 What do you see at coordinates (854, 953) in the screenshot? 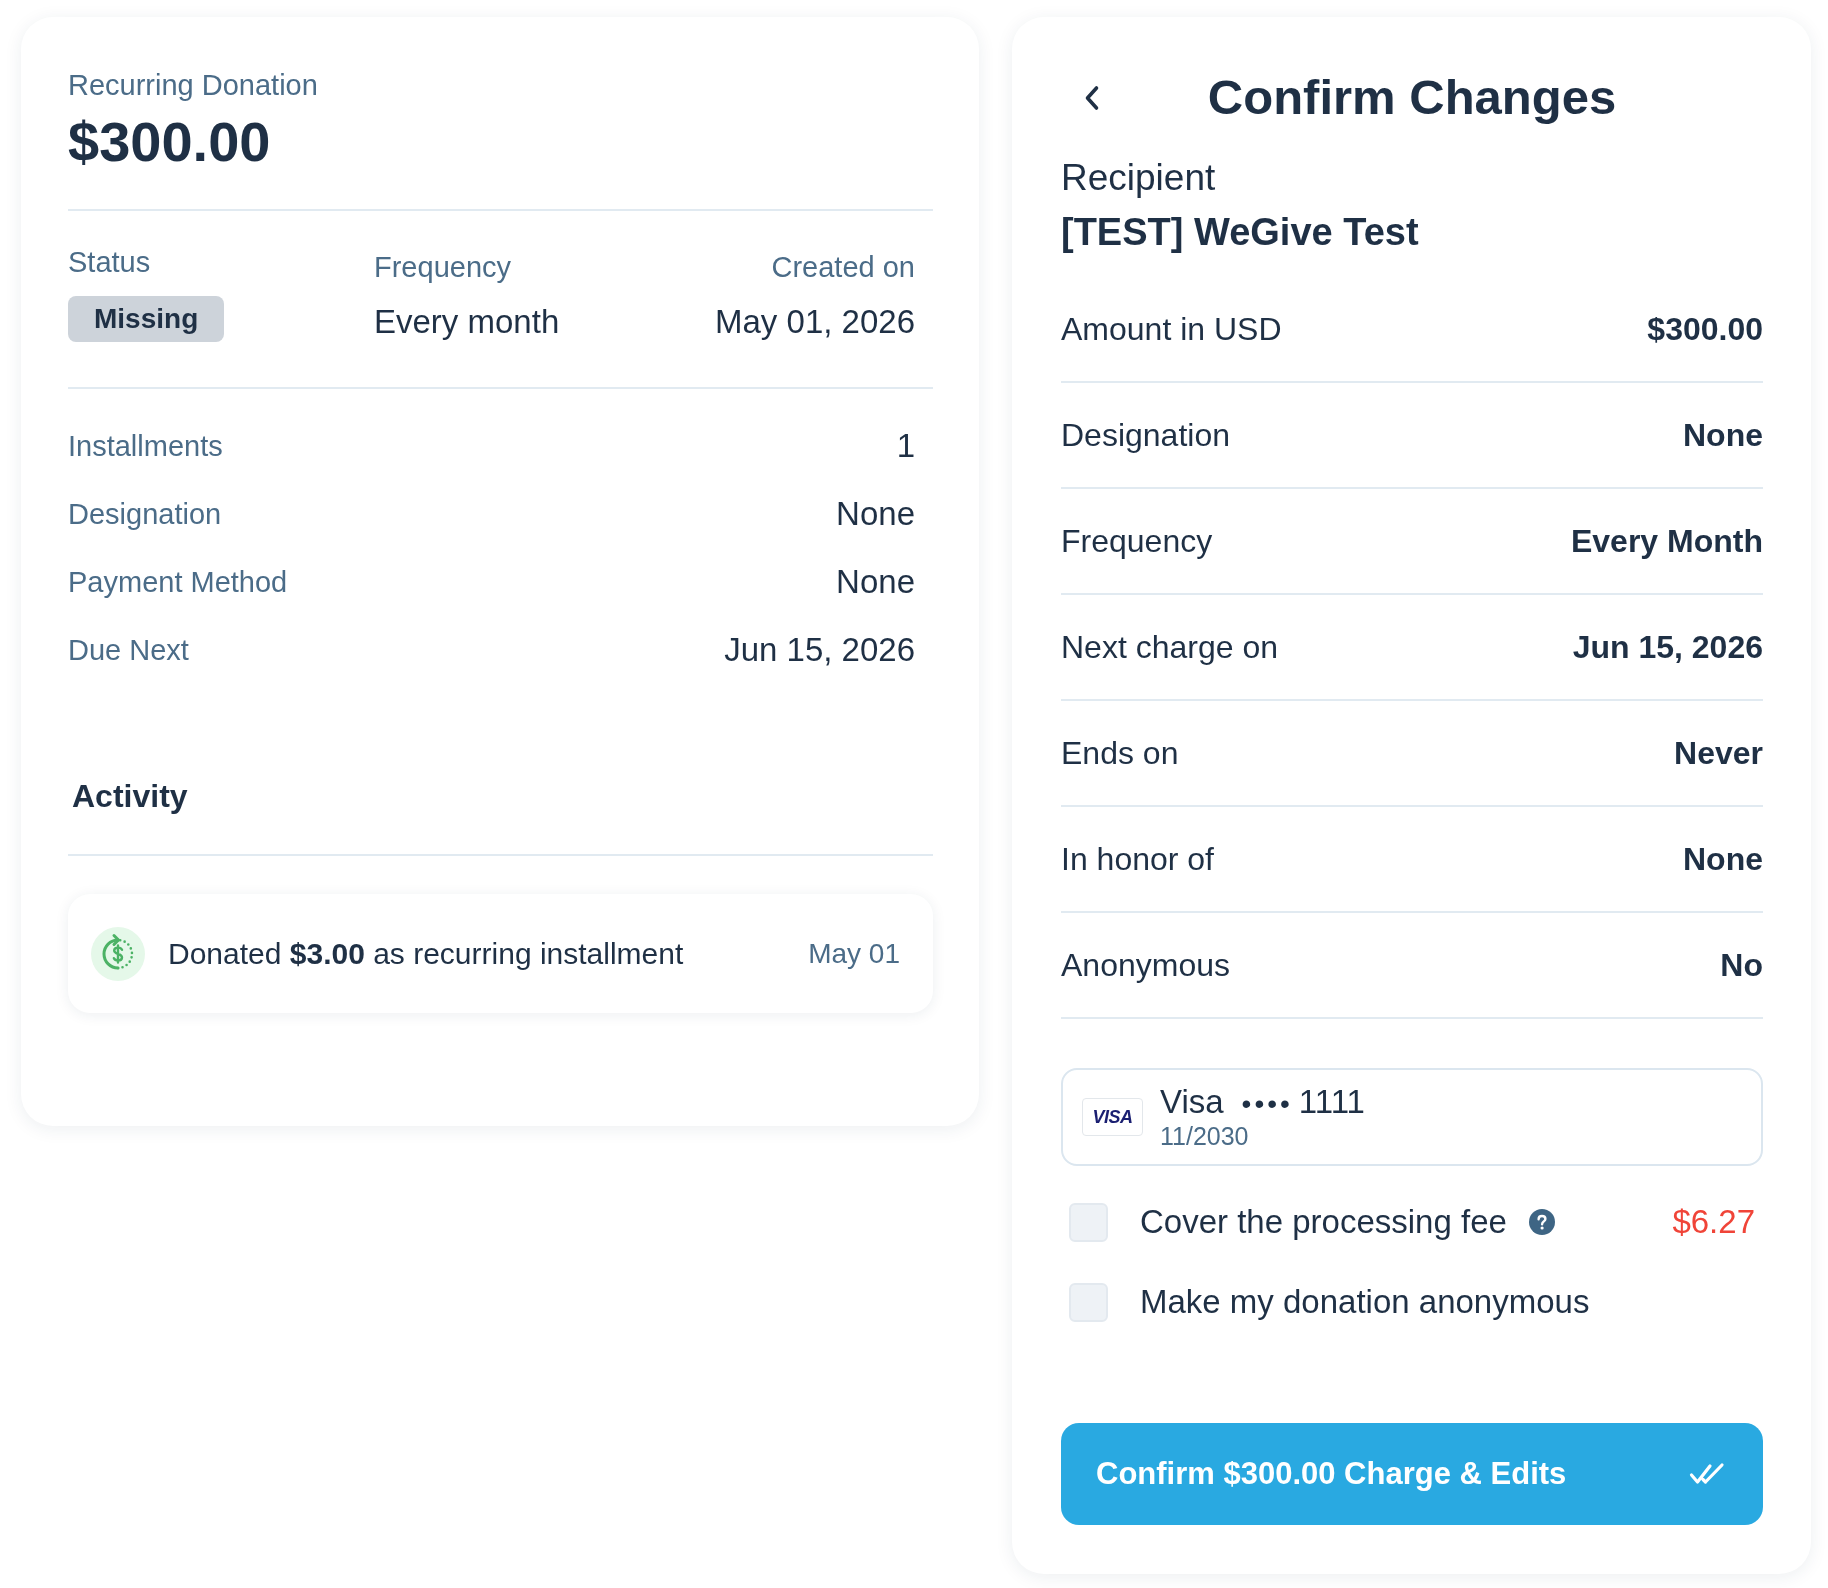
I see `activity-date: May 01` at bounding box center [854, 953].